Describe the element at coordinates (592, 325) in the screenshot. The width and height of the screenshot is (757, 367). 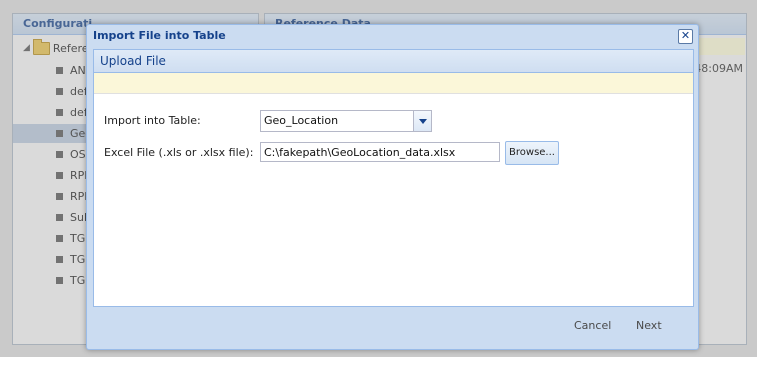
I see `cancel-button: Cancel` at that location.